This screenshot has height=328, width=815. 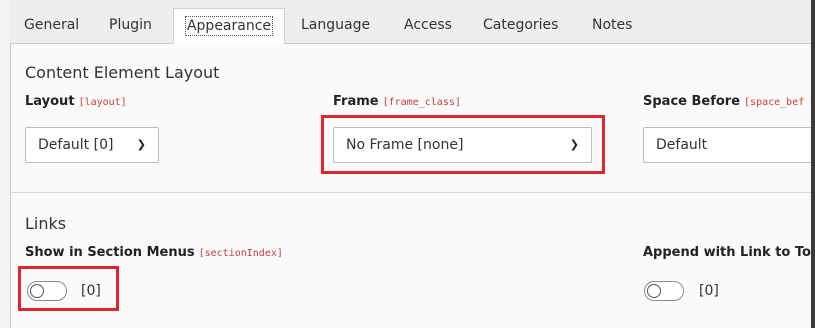 What do you see at coordinates (428, 25) in the screenshot?
I see `tab-access: Access` at bounding box center [428, 25].